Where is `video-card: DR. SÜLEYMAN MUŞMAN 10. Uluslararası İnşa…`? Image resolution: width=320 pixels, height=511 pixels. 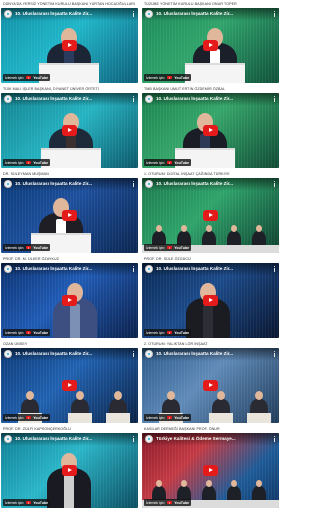
video-card: DR. SÜLEYMAN MUŞMAN 10. Uluslararası İnşa… is located at coordinates (69, 212).